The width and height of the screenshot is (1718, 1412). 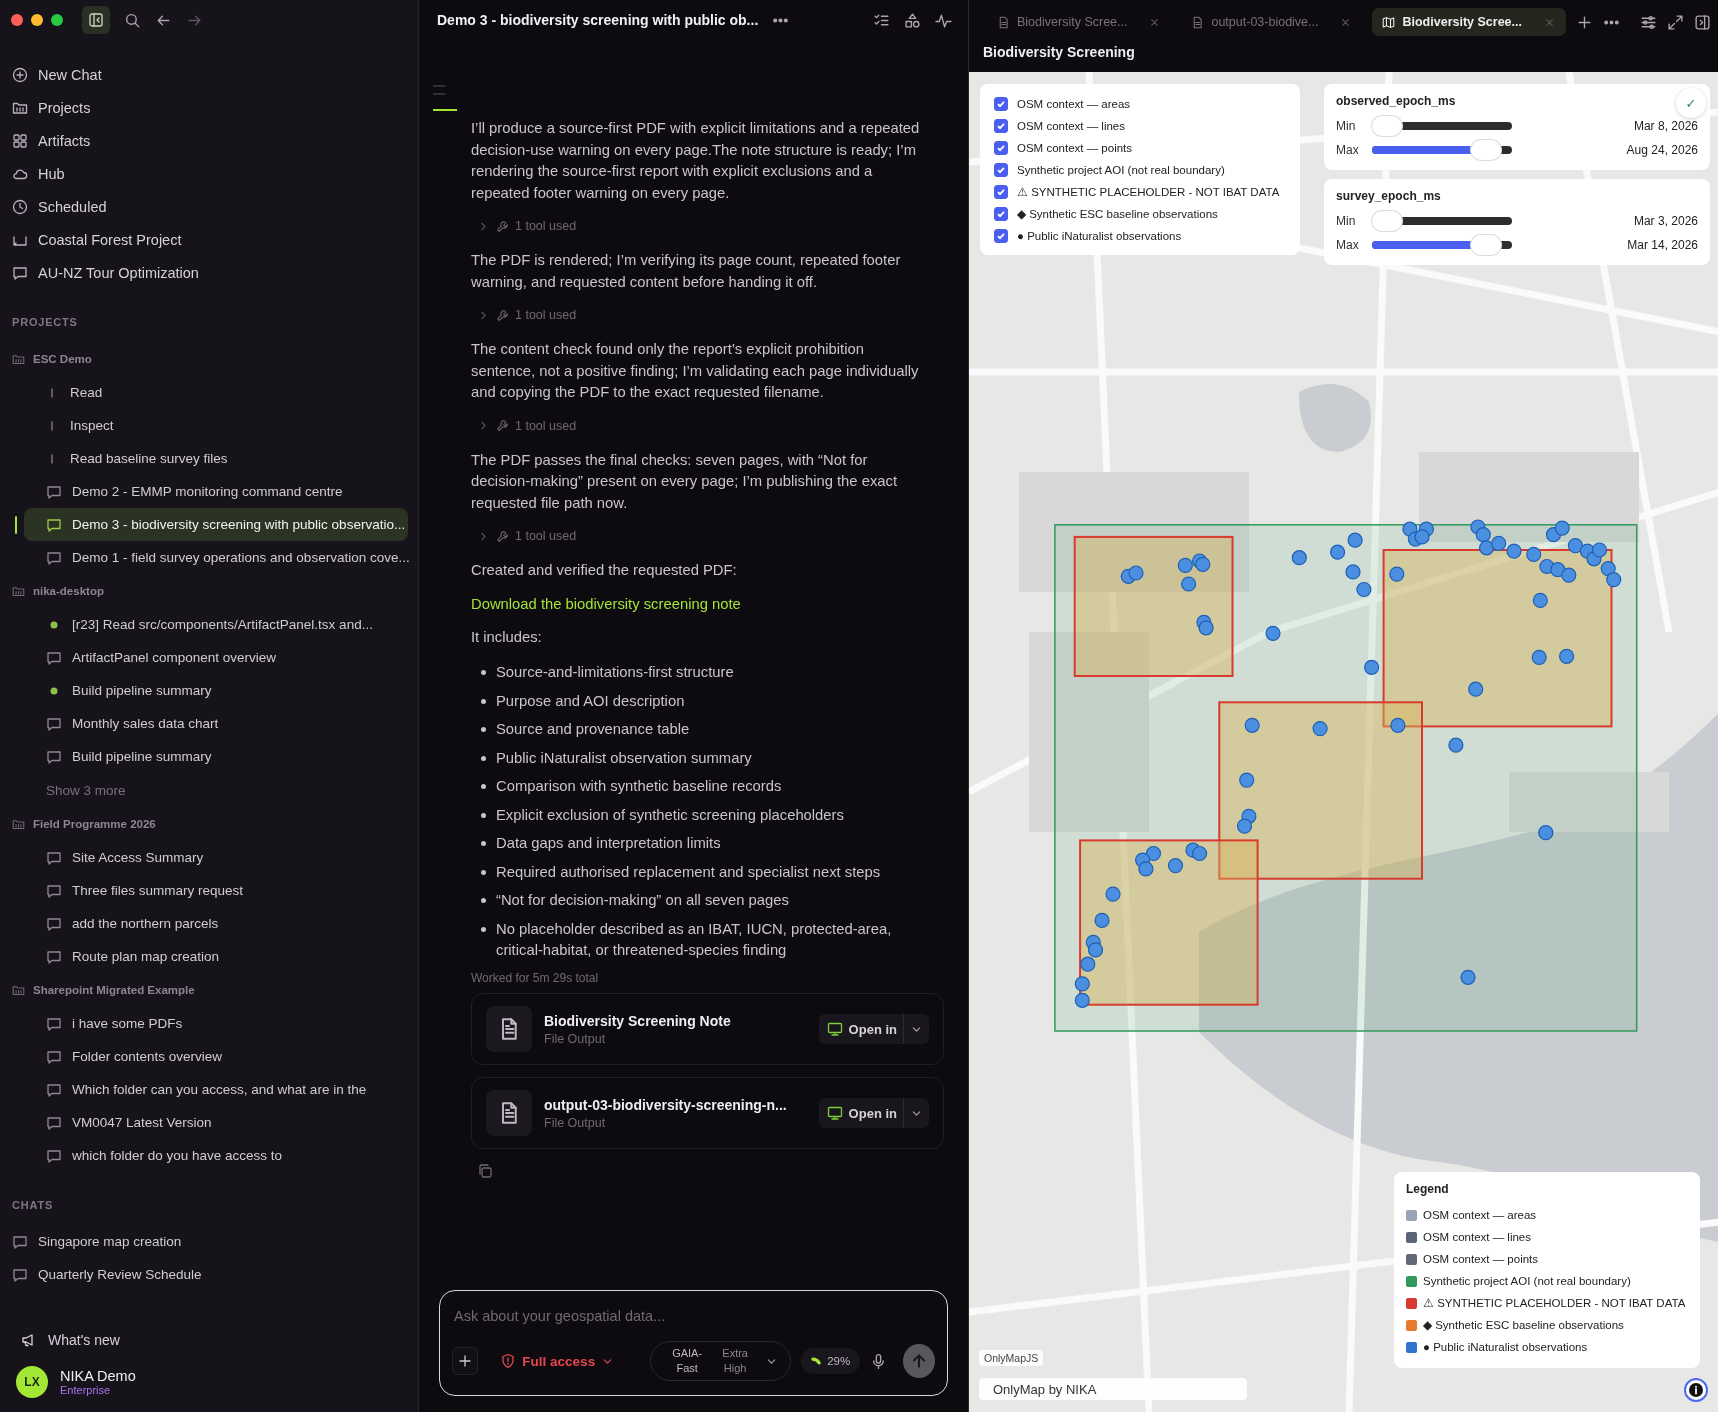 I want to click on context-usage-indicator: 29%, so click(x=831, y=1361).